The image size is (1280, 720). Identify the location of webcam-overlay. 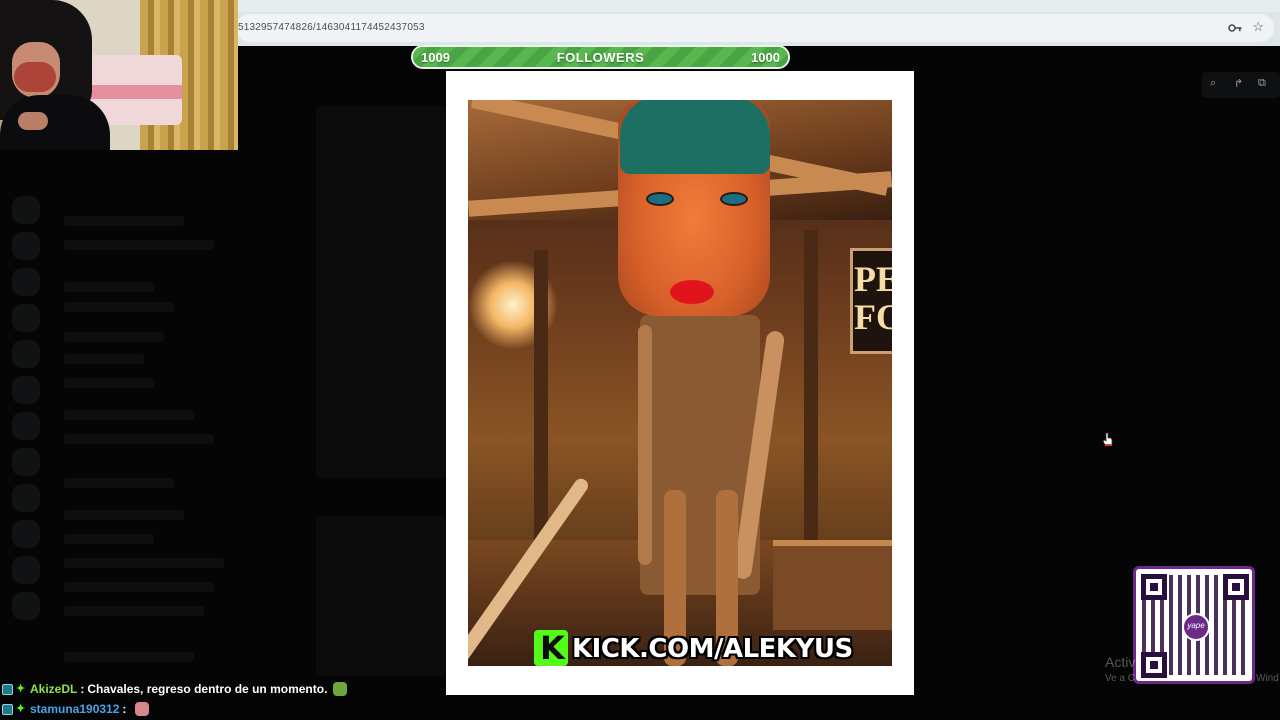
(119, 75).